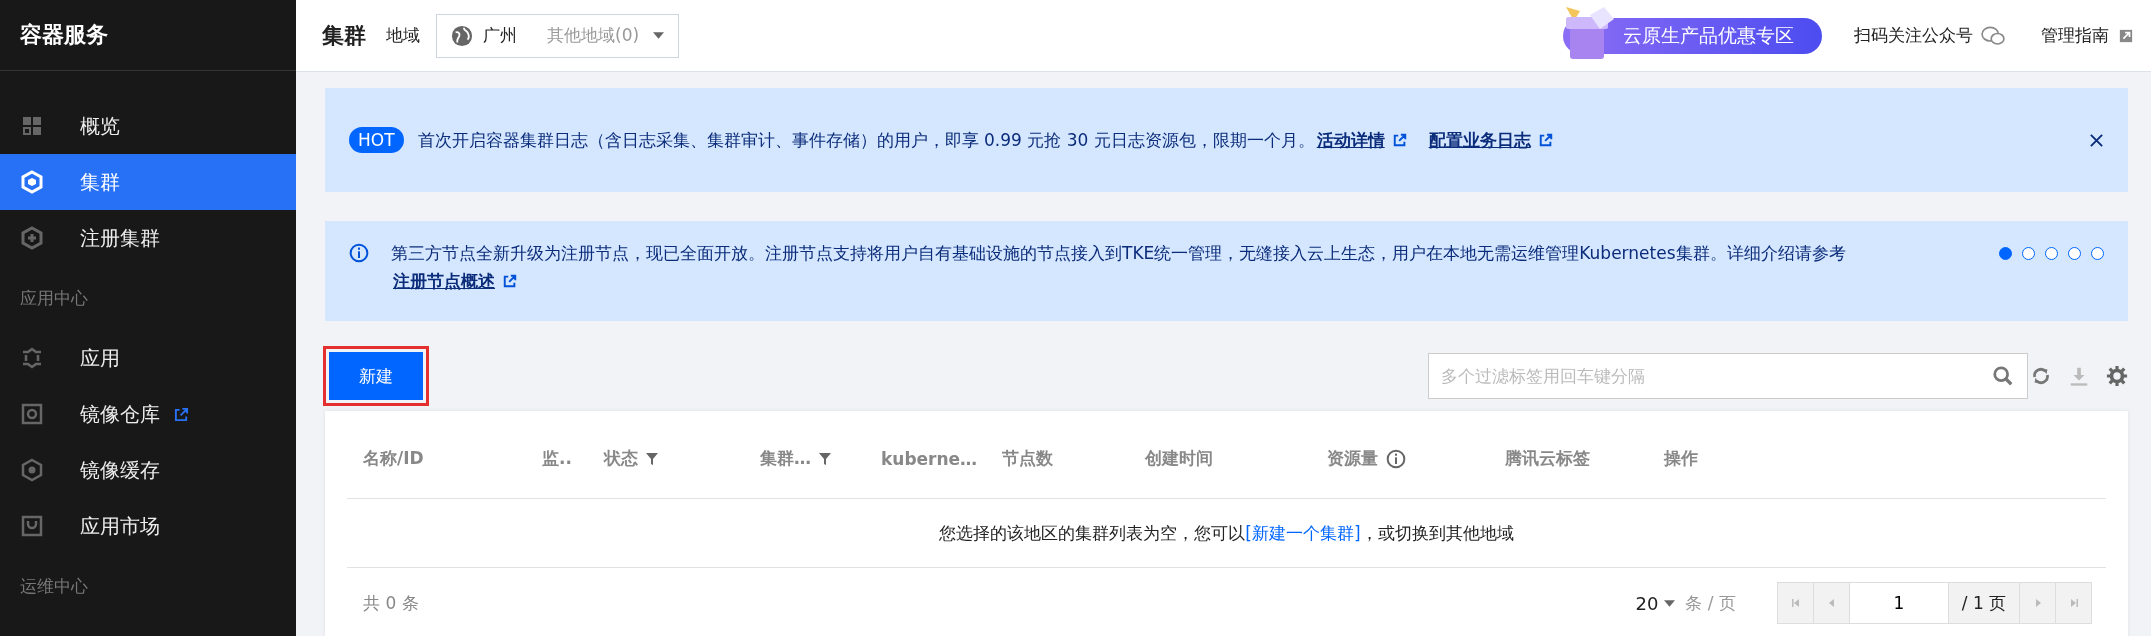 Image resolution: width=2151 pixels, height=636 pixels. Describe the element at coordinates (54, 298) in the screenshot. I see `section-heading: 应用中心` at that location.